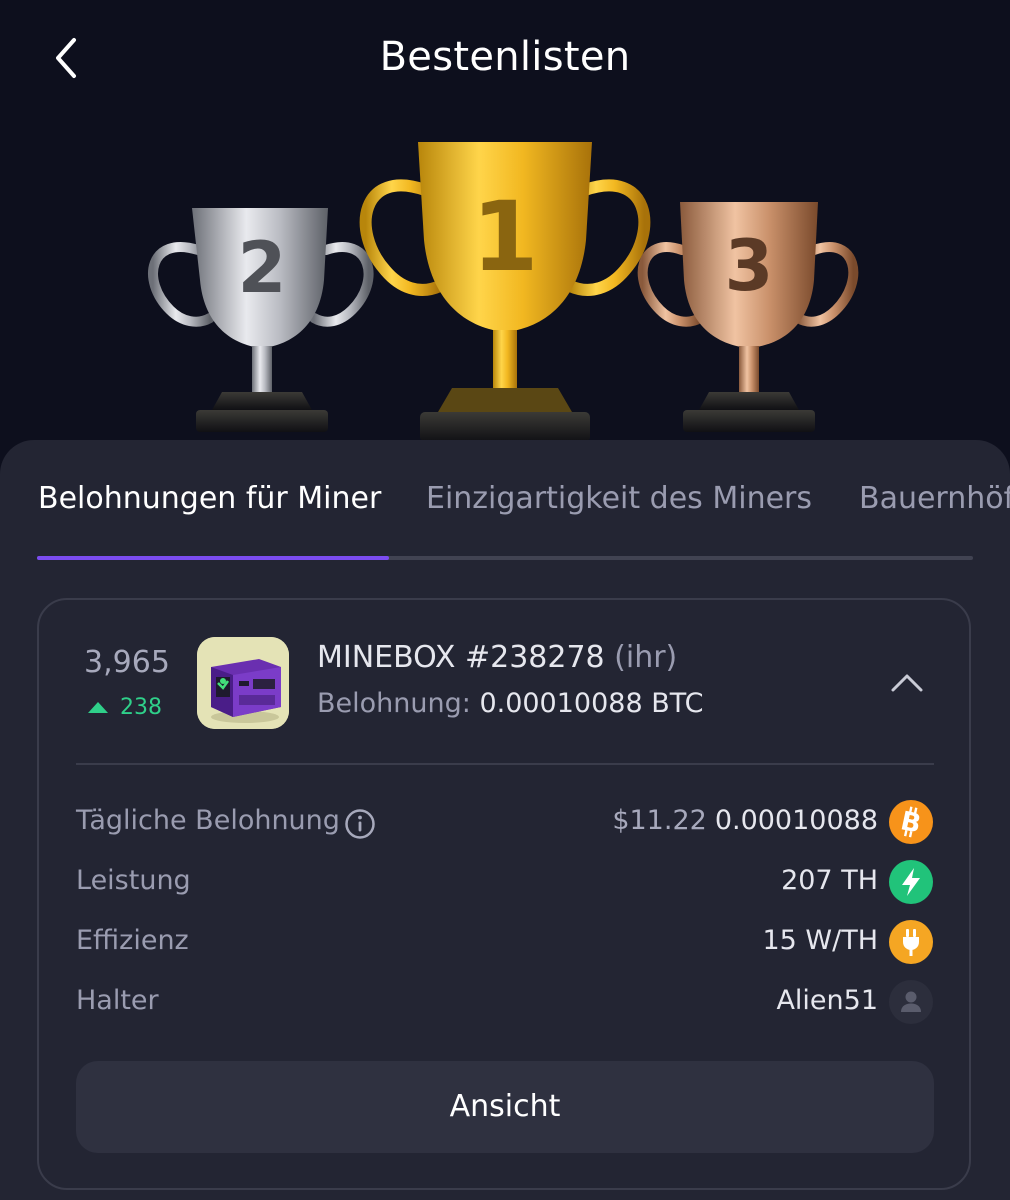  What do you see at coordinates (820, 940) in the screenshot?
I see `efficiency-value: 15 W/TH` at bounding box center [820, 940].